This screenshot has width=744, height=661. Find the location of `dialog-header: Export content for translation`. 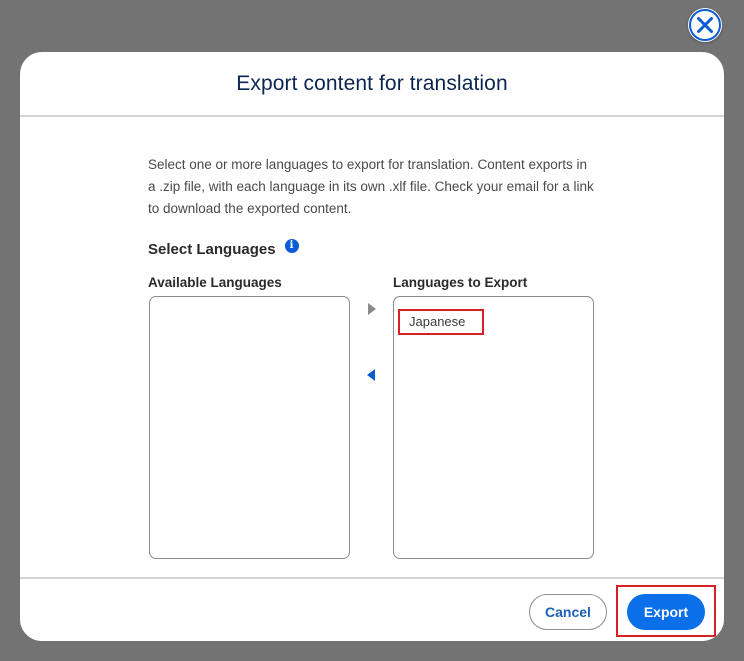

dialog-header: Export content for translation is located at coordinates (372, 84).